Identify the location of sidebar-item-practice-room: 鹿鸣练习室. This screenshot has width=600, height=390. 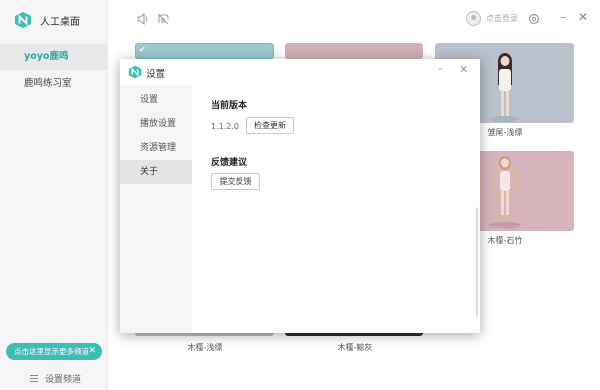
(54, 84).